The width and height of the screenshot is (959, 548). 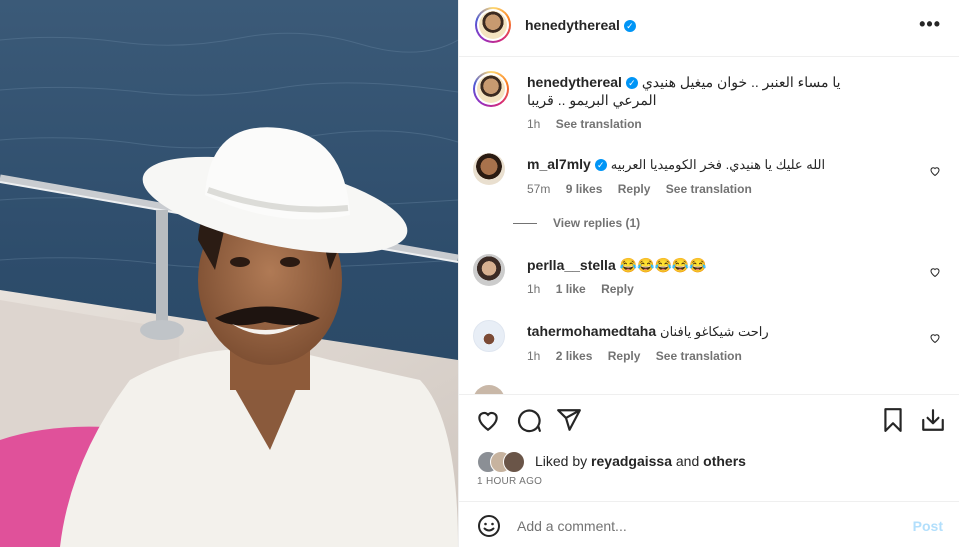 What do you see at coordinates (631, 461) in the screenshot?
I see `liked-by-user: reyadgaissa` at bounding box center [631, 461].